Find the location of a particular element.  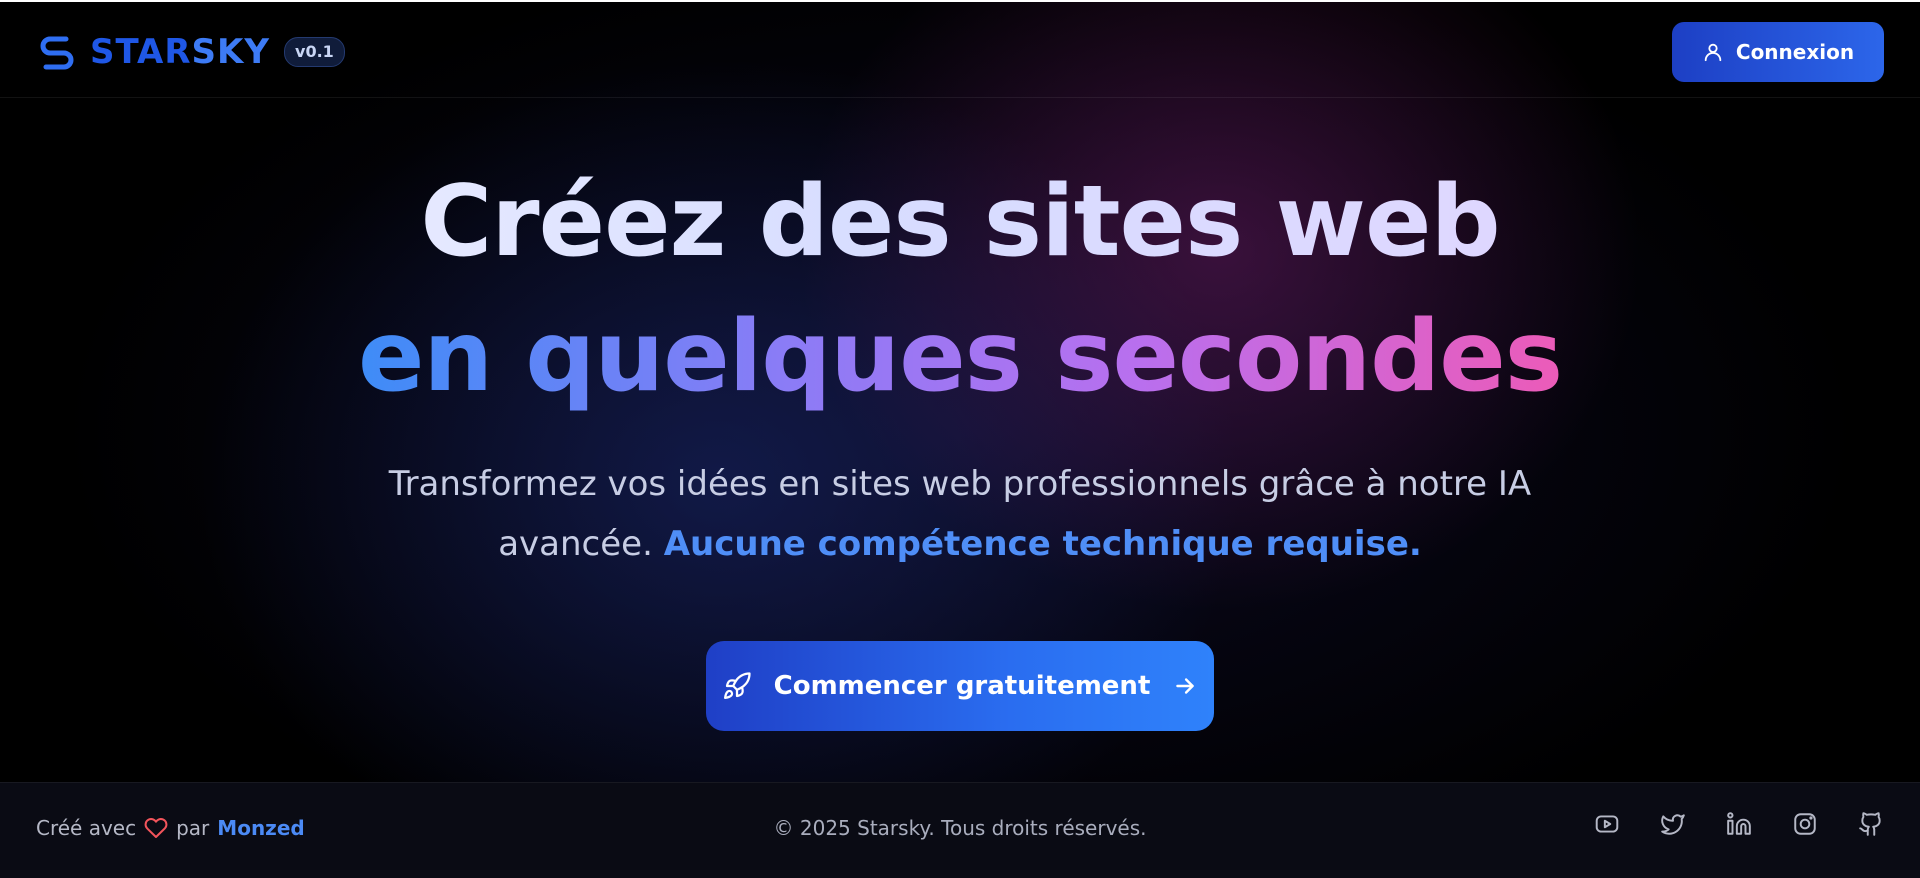

copyright-text: © 2025 Starsky. Tous droits réservés. is located at coordinates (960, 828).